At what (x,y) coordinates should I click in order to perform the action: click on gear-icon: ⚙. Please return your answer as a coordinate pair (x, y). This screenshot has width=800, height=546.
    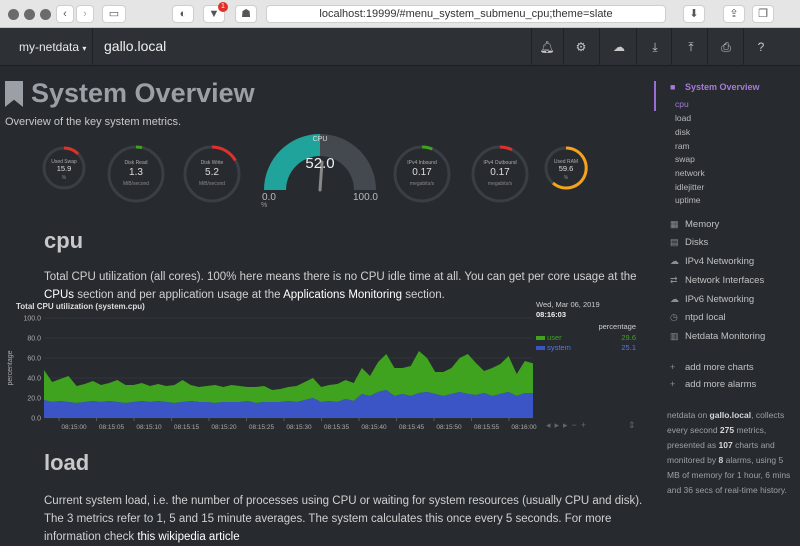
    Looking at the image, I should click on (581, 47).